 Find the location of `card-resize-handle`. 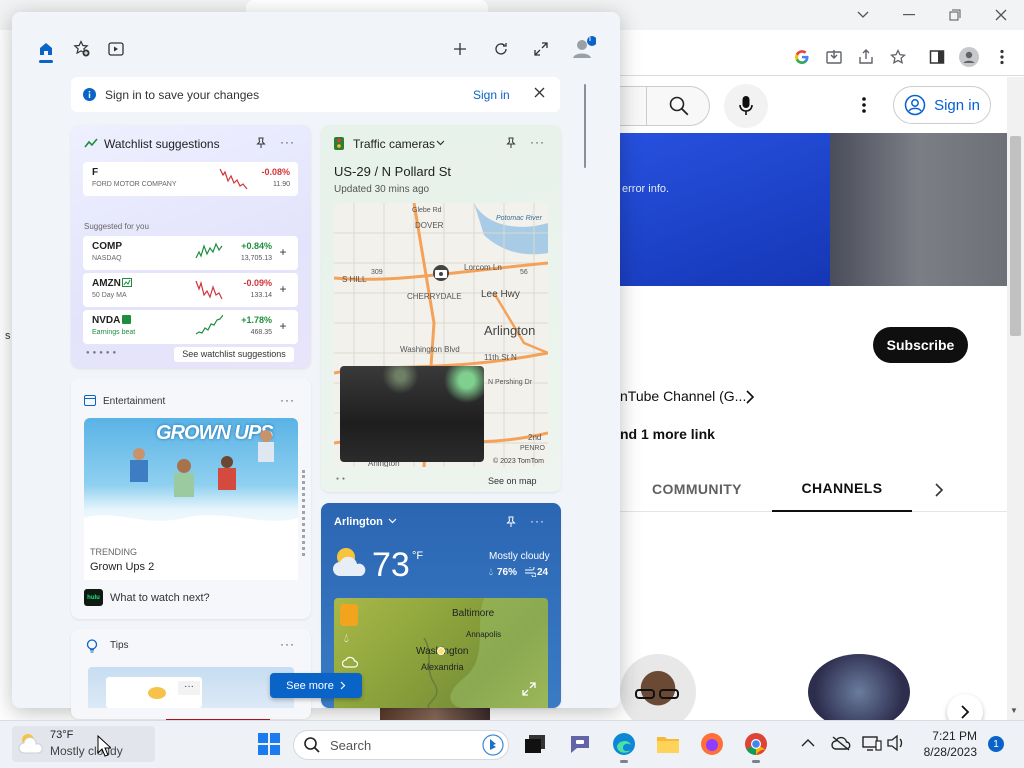

card-resize-handle is located at coordinates (304, 513).